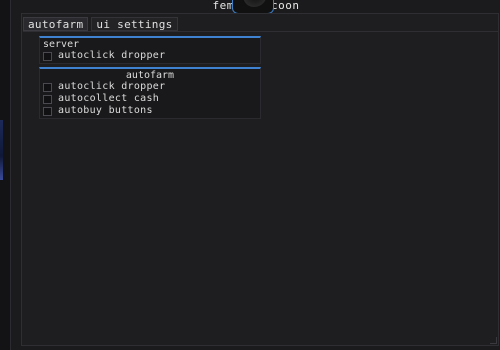 Image resolution: width=500 pixels, height=350 pixels. Describe the element at coordinates (109, 98) in the screenshot. I see `toggle-label: autocollect cash` at that location.